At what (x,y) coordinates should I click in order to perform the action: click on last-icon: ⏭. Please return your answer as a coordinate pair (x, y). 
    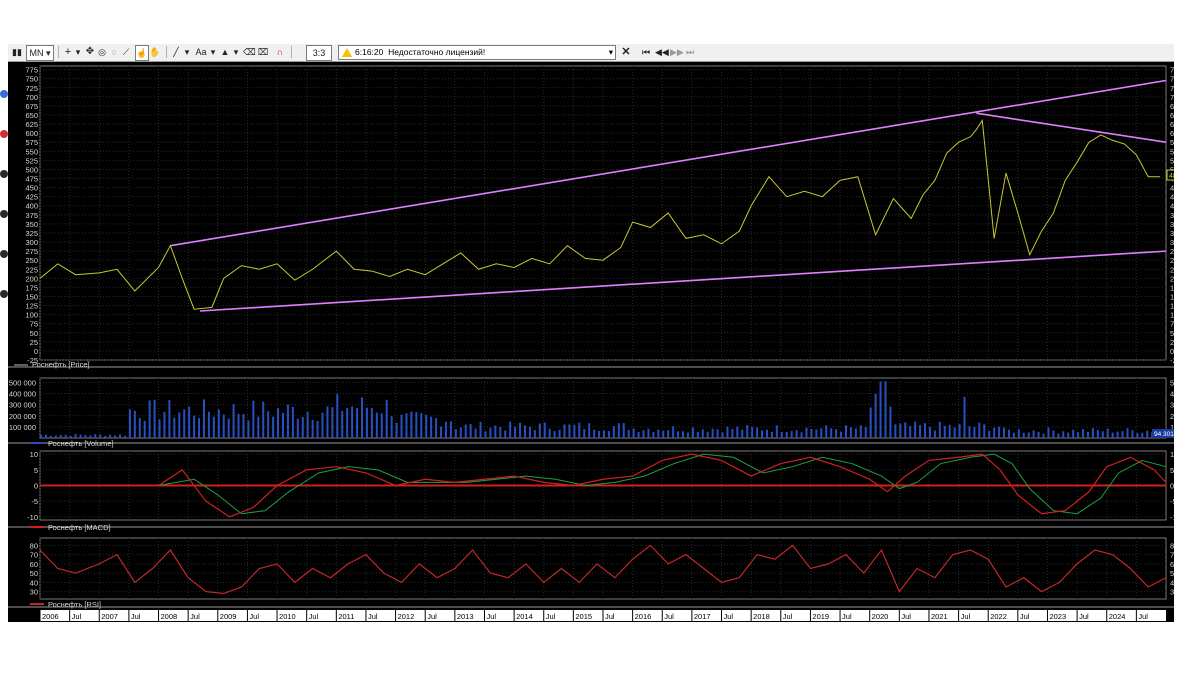
    Looking at the image, I should click on (690, 52).